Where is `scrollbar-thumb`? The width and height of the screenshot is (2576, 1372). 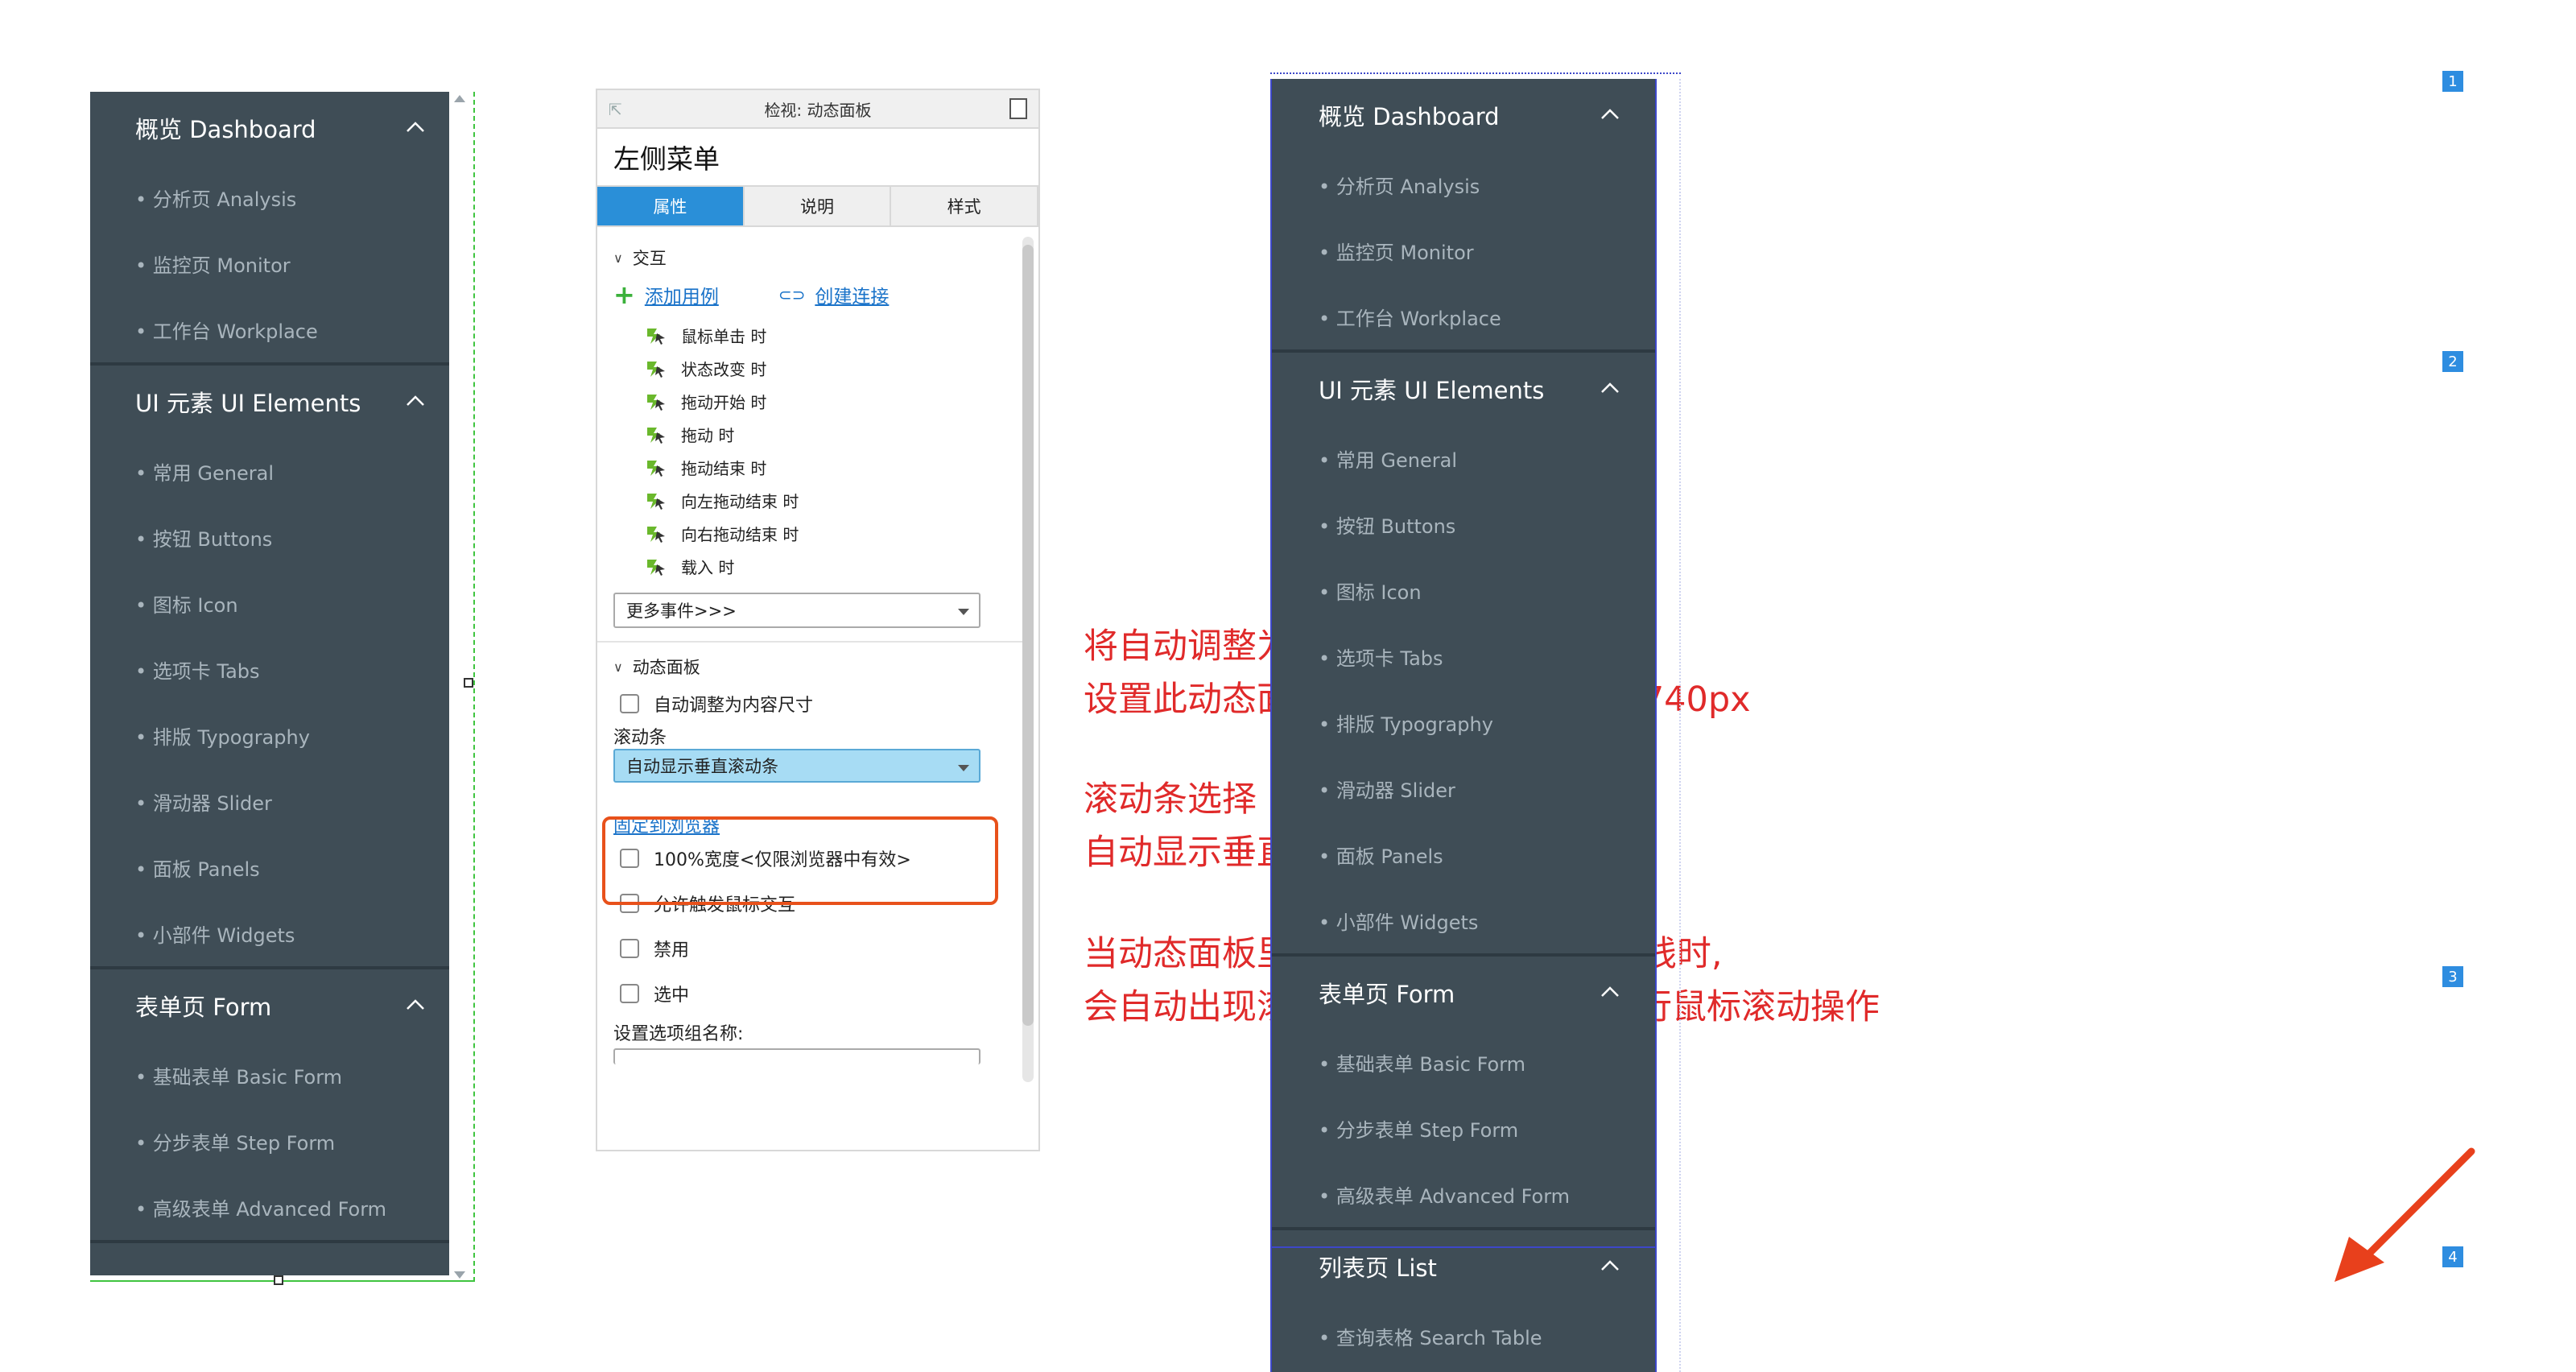 scrollbar-thumb is located at coordinates (1028, 635).